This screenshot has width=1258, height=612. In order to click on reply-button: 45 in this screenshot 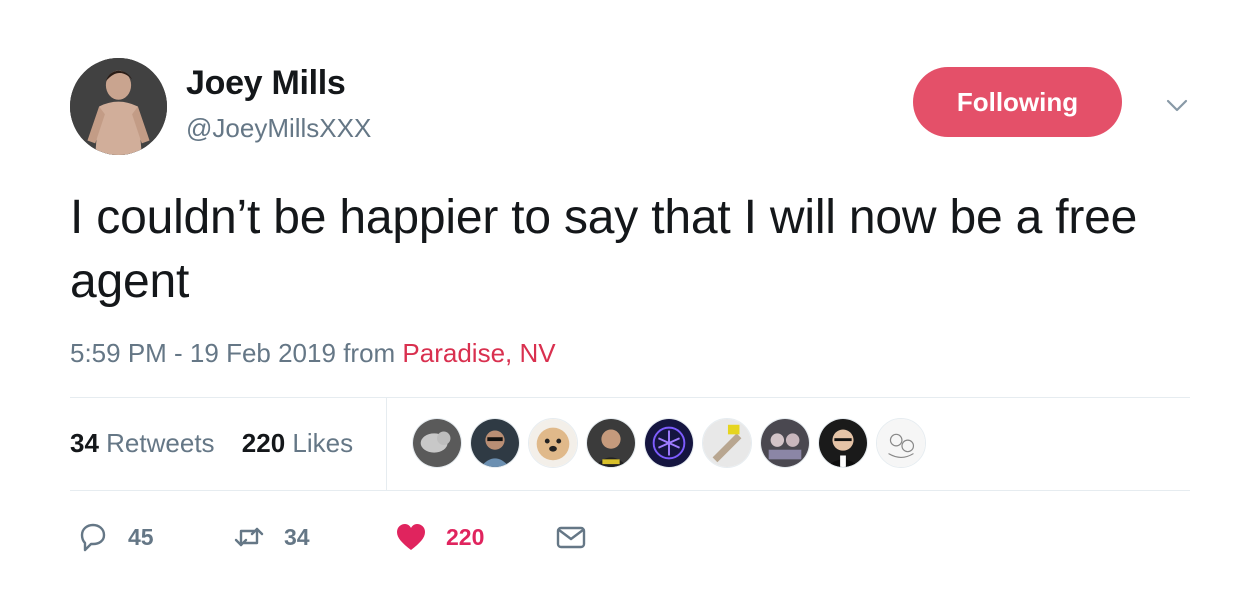, I will do `click(115, 537)`.